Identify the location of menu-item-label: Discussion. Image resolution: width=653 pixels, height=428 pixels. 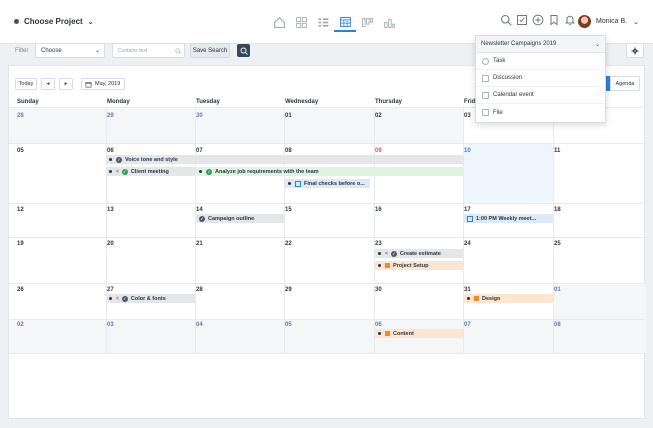
(508, 78).